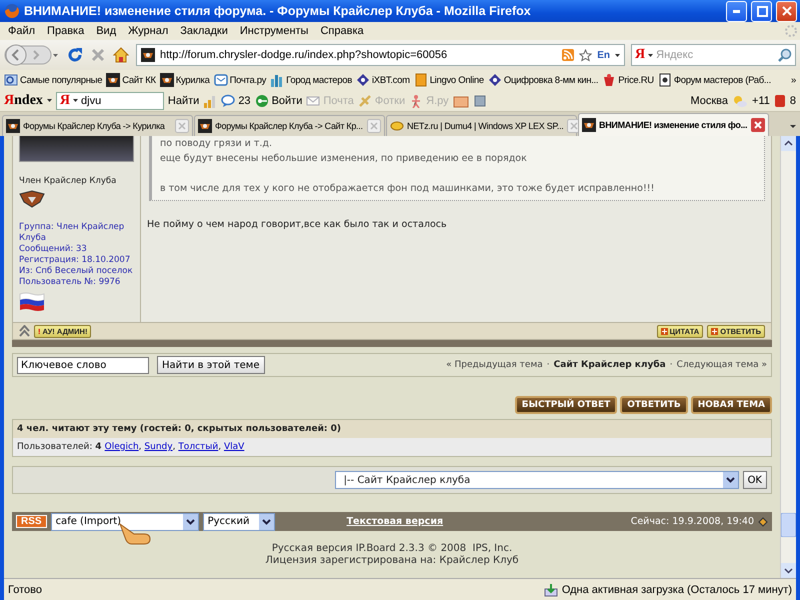  Describe the element at coordinates (83, 365) in the screenshot. I see `keyword-field: Ключевое слово` at that location.